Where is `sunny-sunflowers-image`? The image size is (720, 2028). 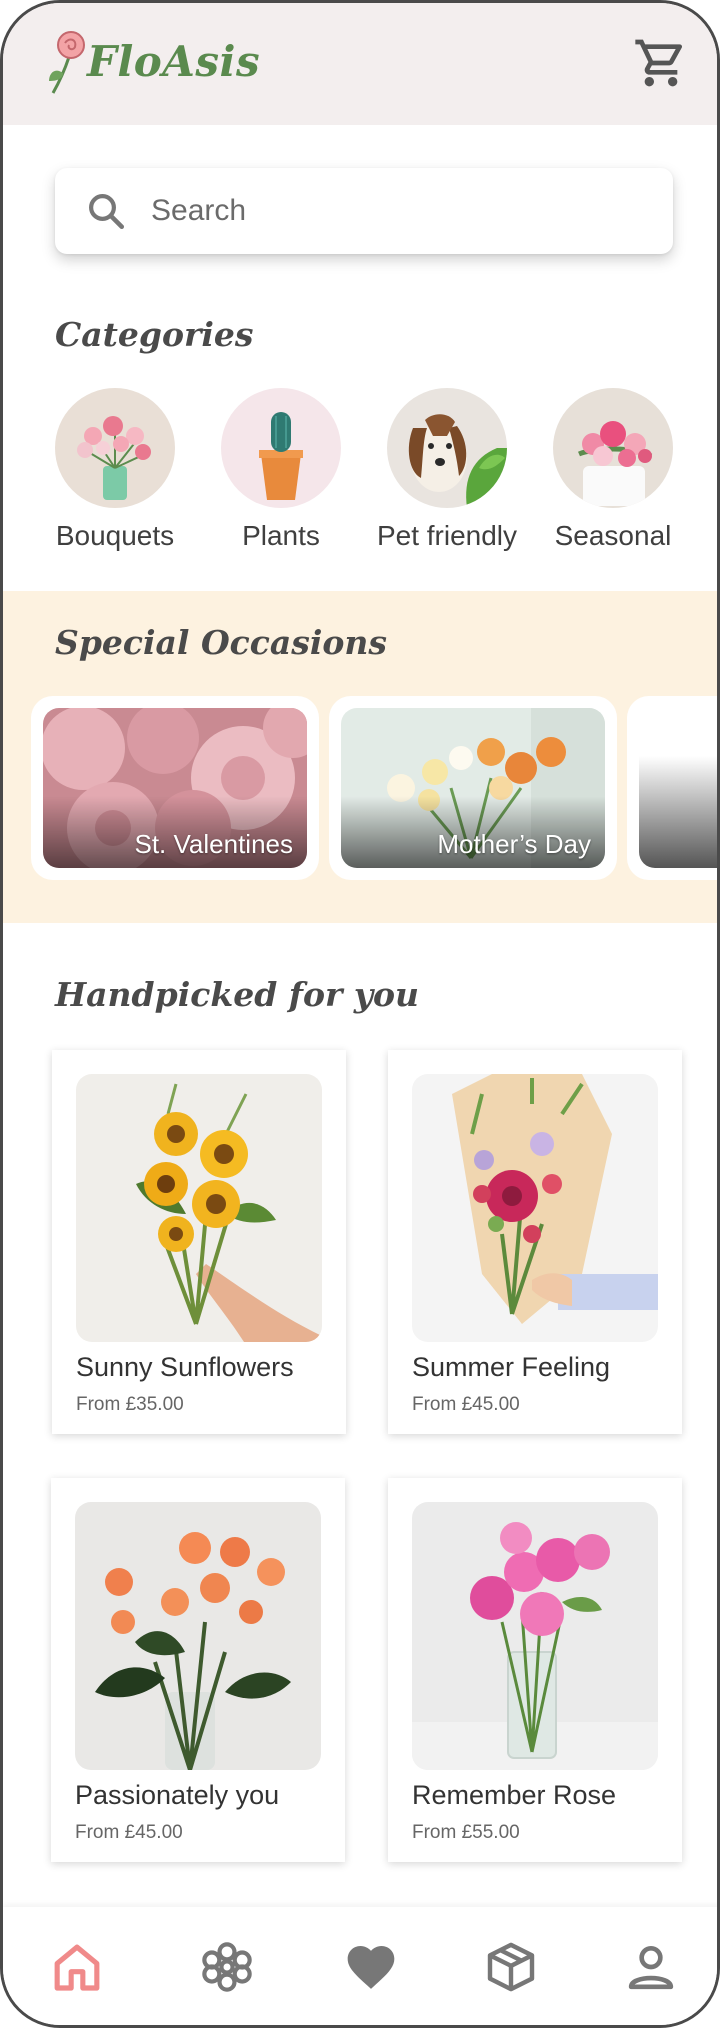 sunny-sunflowers-image is located at coordinates (199, 1208).